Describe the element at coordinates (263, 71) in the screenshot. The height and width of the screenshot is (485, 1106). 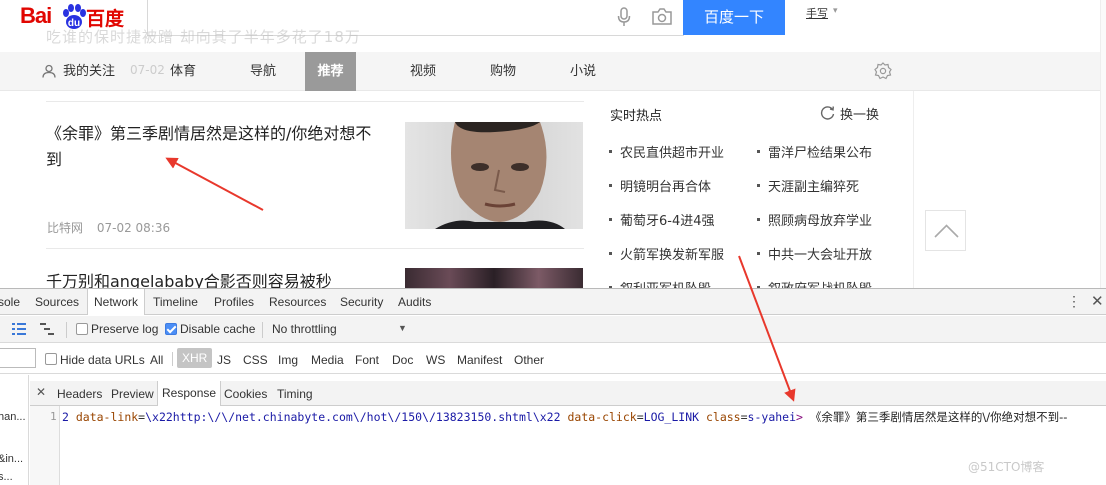
I see `nav-item-navigation: 导航` at that location.